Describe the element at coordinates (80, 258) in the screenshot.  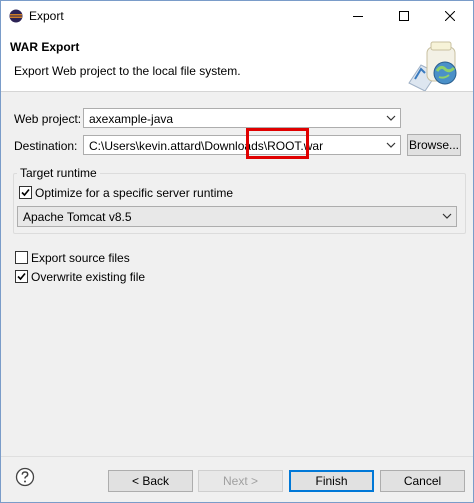
I see `export-source-label: Export source files` at that location.